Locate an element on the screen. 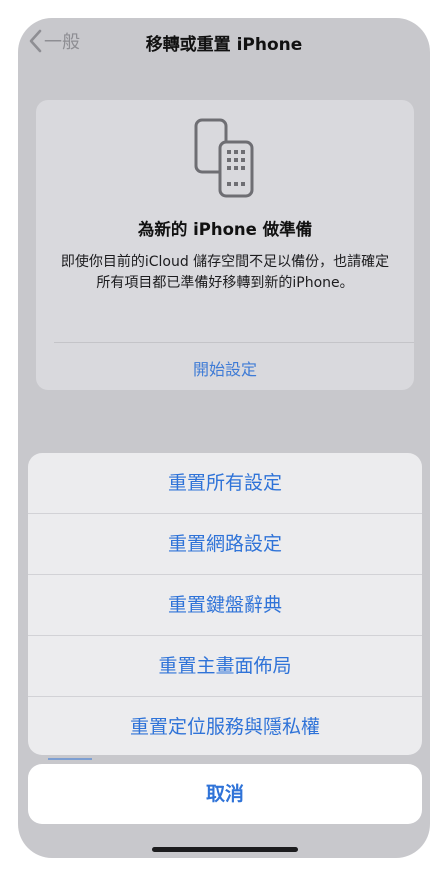 Image resolution: width=448 pixels, height=876 pixels. navigation-bar: 一般 移轉或重置 iPhone is located at coordinates (224, 41).